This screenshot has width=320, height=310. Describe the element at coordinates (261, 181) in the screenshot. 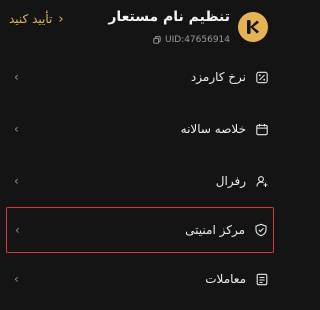

I see `user-plus-icon` at that location.